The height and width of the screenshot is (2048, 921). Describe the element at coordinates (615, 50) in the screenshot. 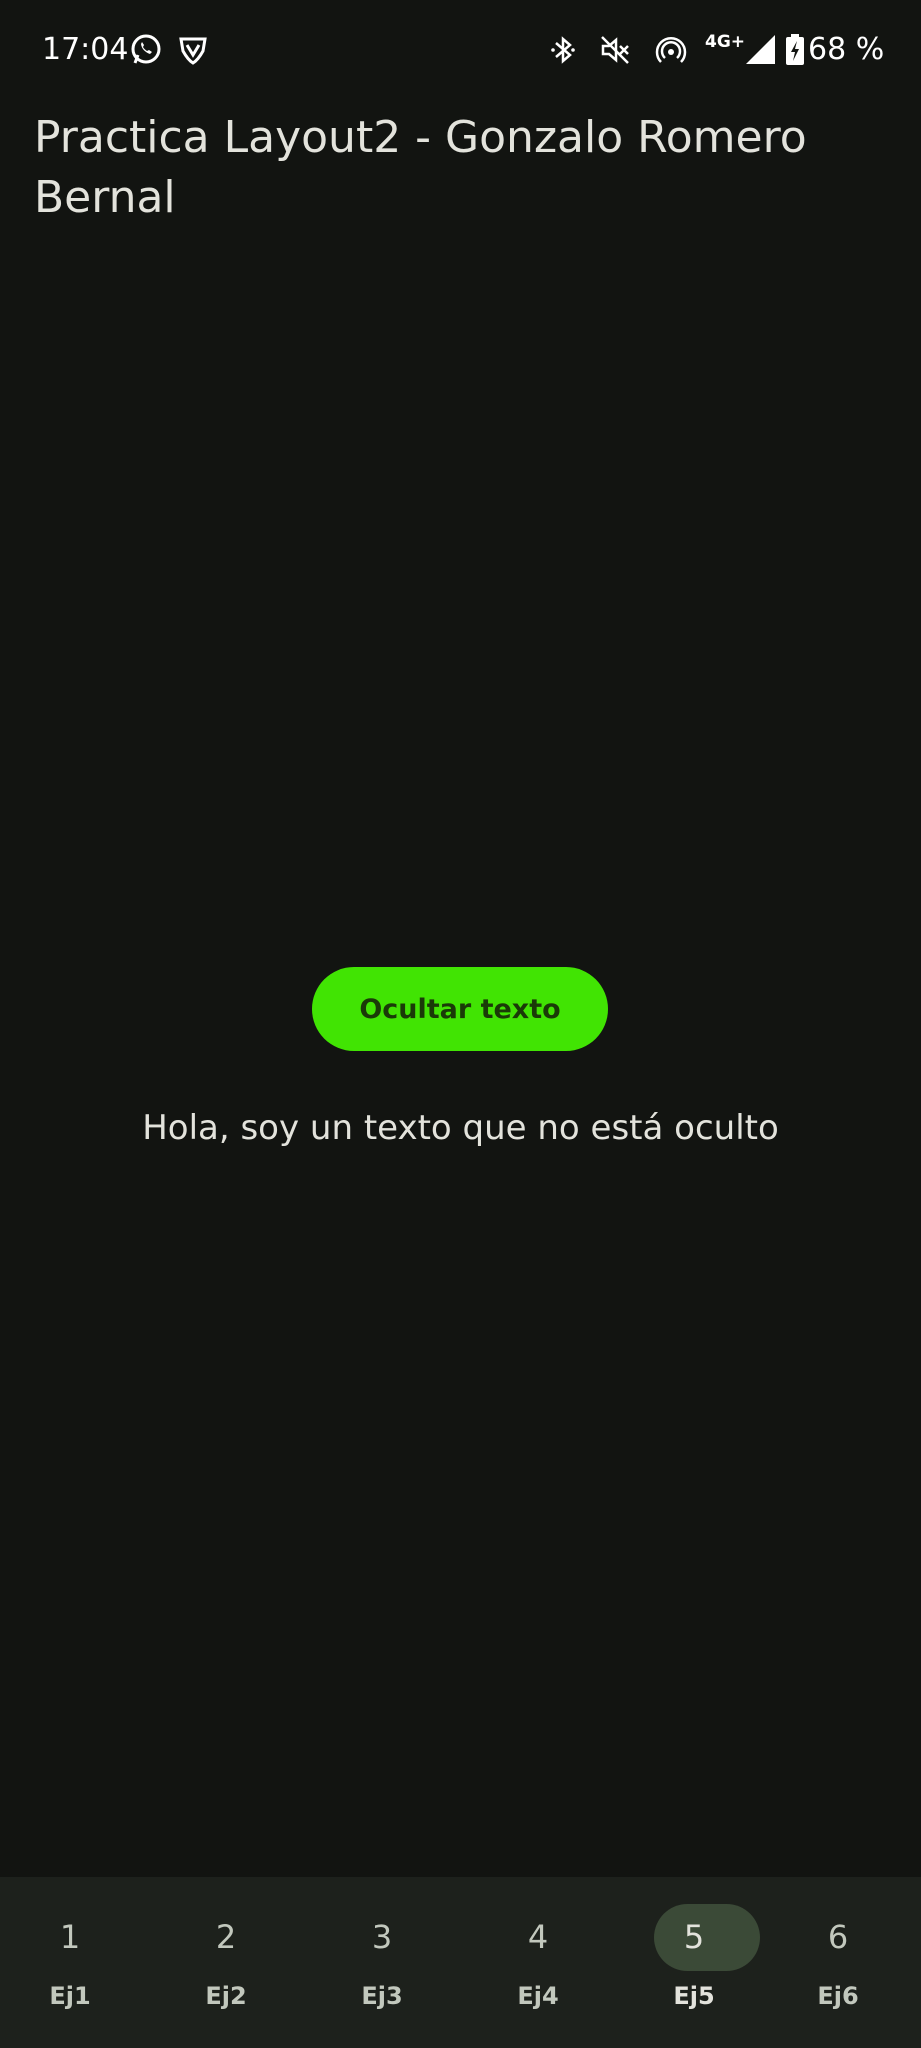

I see `mute-icon` at that location.